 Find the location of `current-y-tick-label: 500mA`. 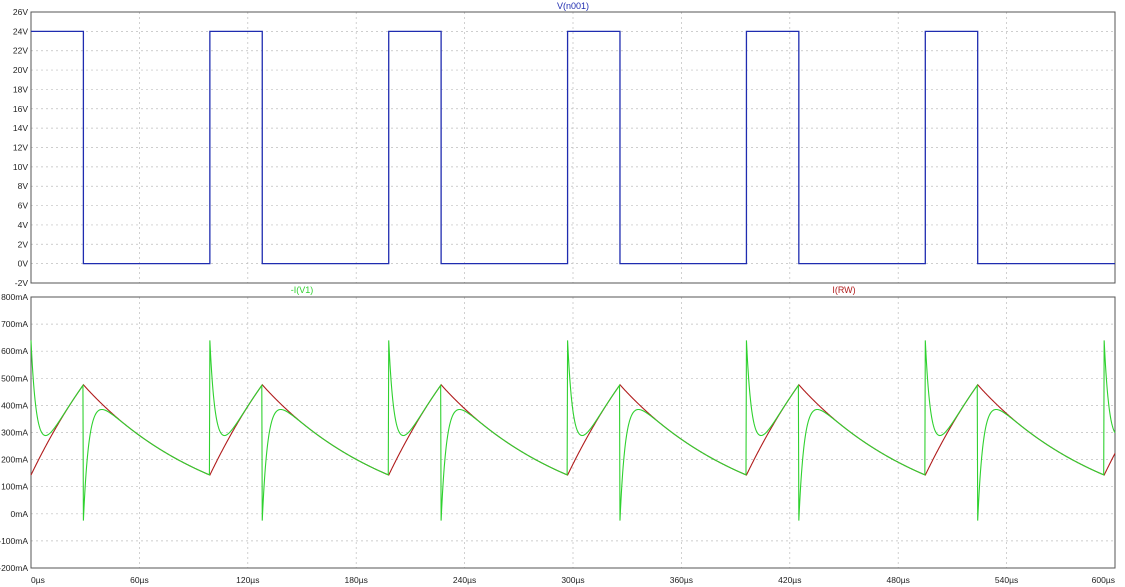

current-y-tick-label: 500mA is located at coordinates (14, 378).